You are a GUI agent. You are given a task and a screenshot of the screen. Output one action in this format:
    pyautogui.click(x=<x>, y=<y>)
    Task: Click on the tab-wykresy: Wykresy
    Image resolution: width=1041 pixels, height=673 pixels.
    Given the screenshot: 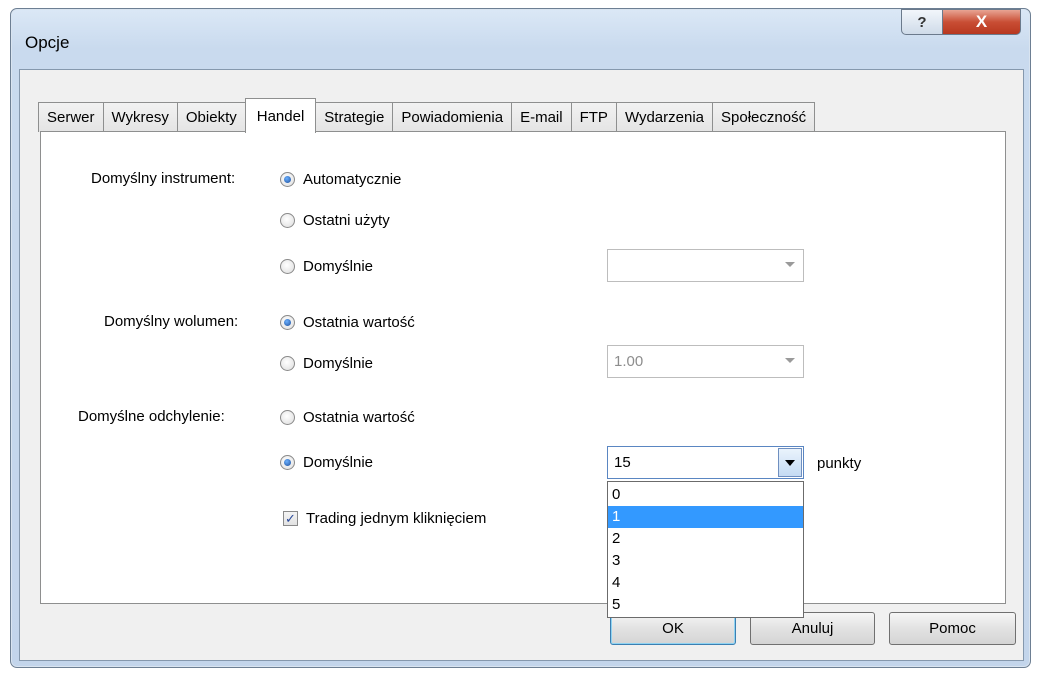 What is the action you would take?
    pyautogui.click(x=140, y=117)
    